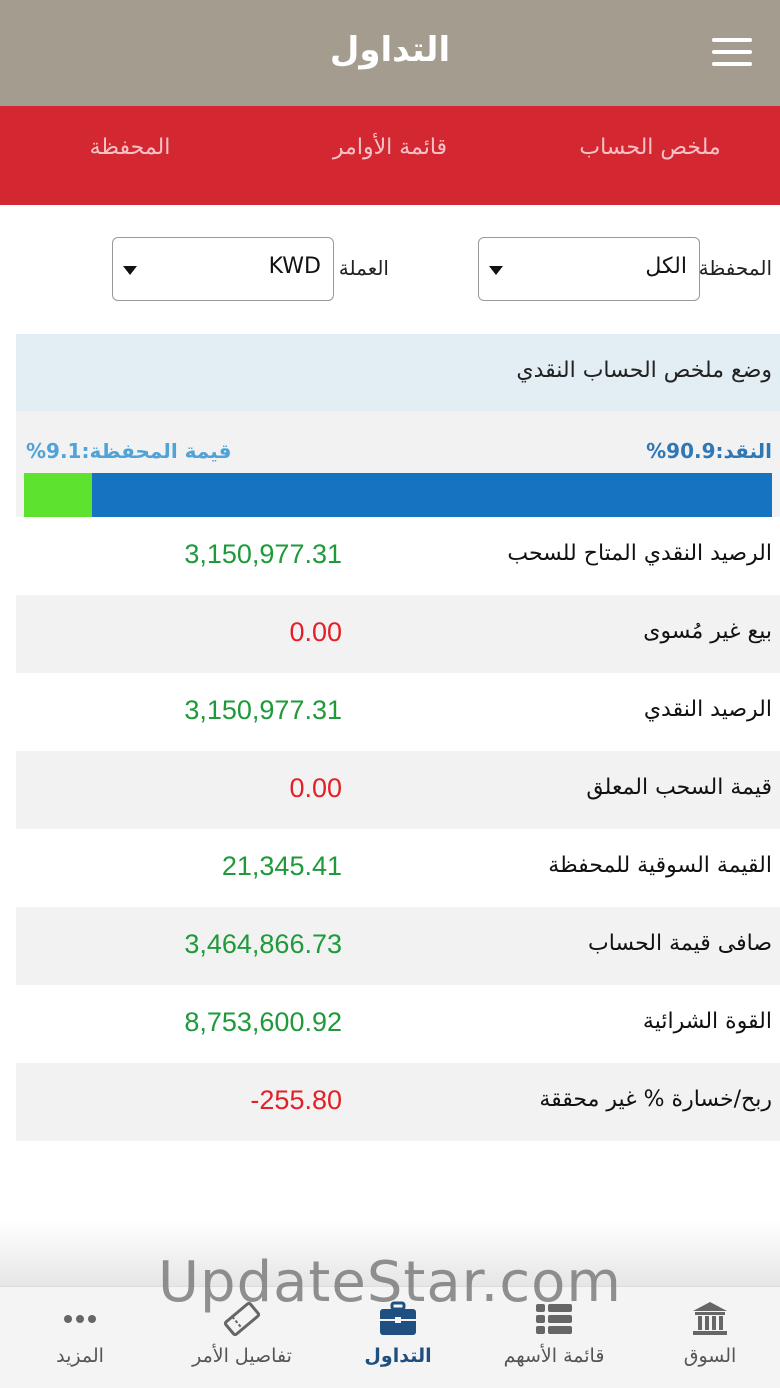 The height and width of the screenshot is (1388, 780). I want to click on portfolio-ratio-label: قيمة المحفظة:9.1%, so click(129, 451).